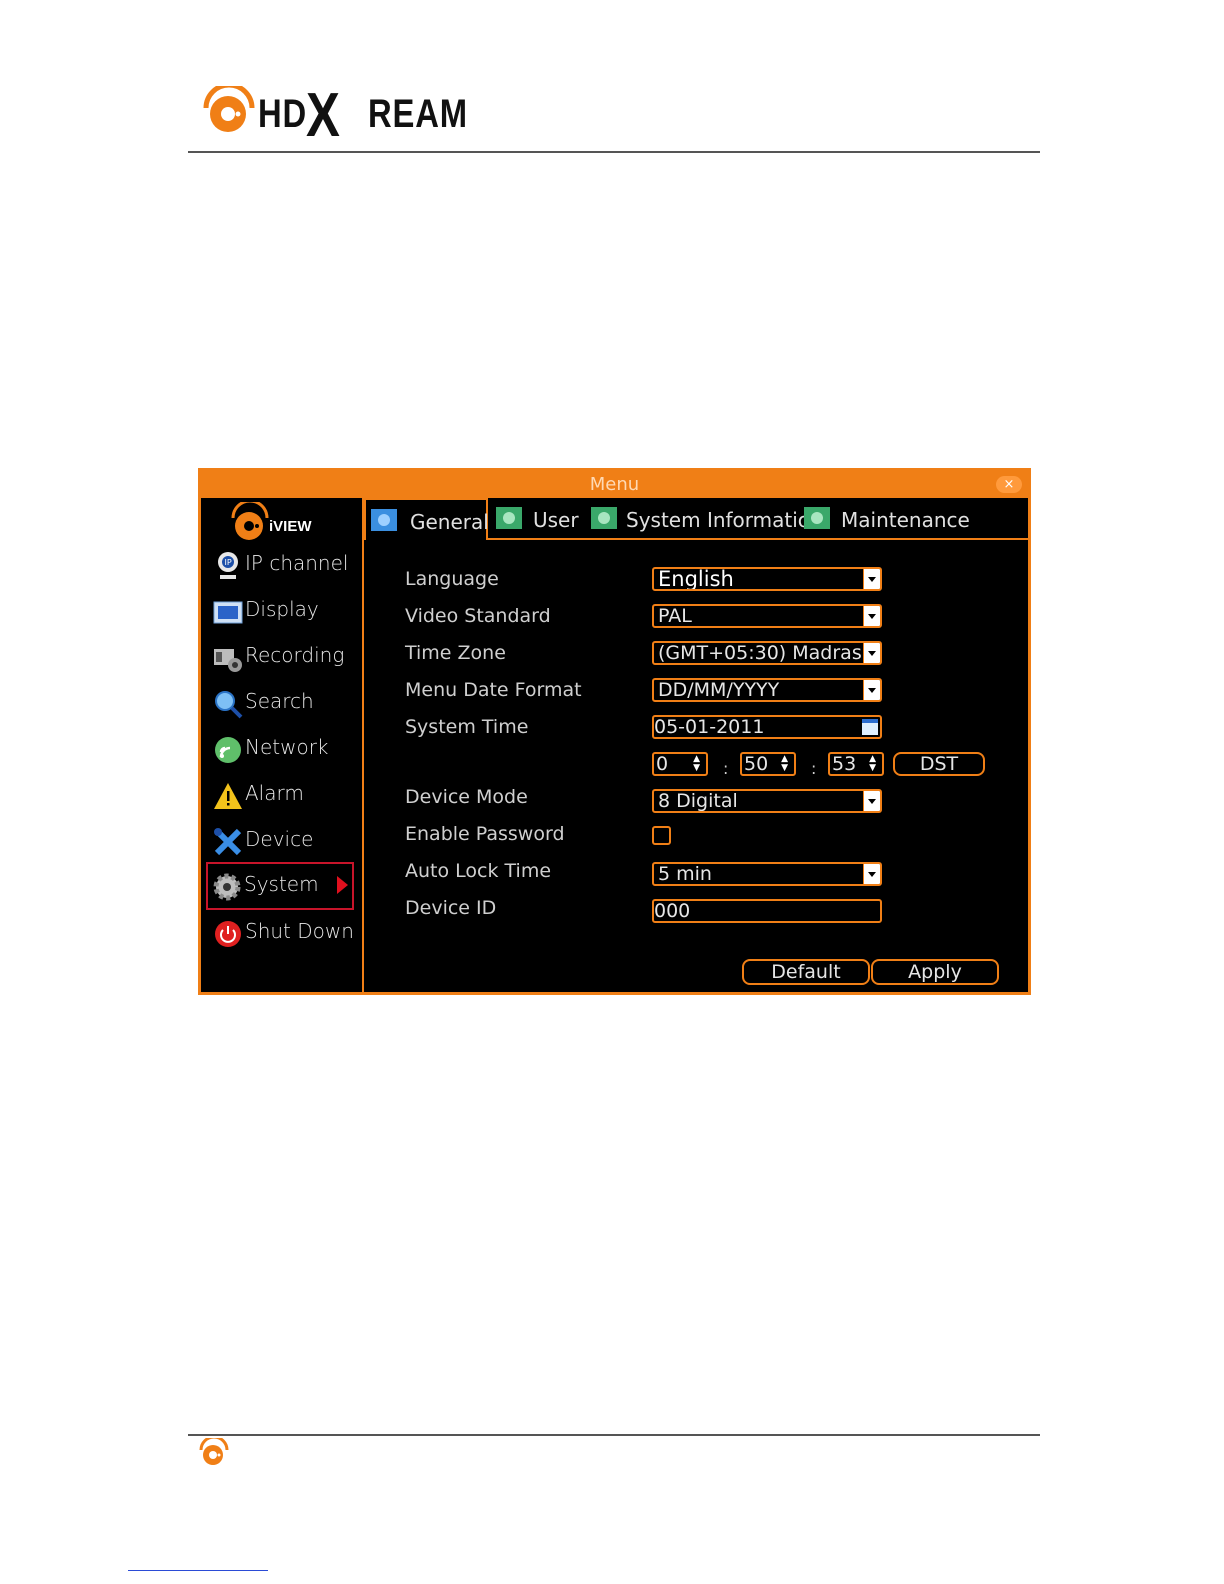  Describe the element at coordinates (229, 705) in the screenshot. I see `search-icon` at that location.